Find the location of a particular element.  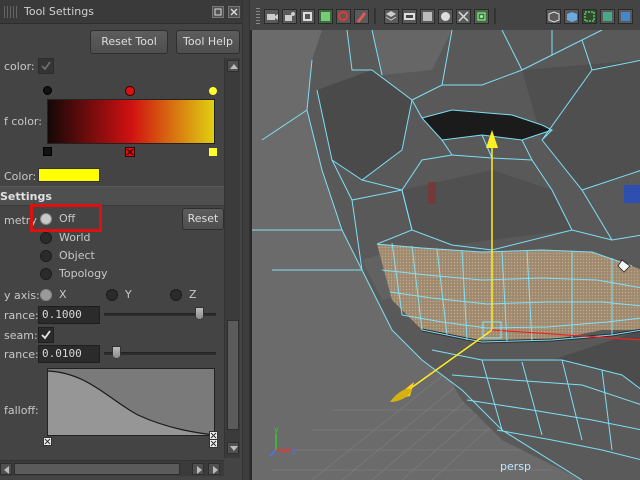

viewport-toolbar is located at coordinates (445, 16).